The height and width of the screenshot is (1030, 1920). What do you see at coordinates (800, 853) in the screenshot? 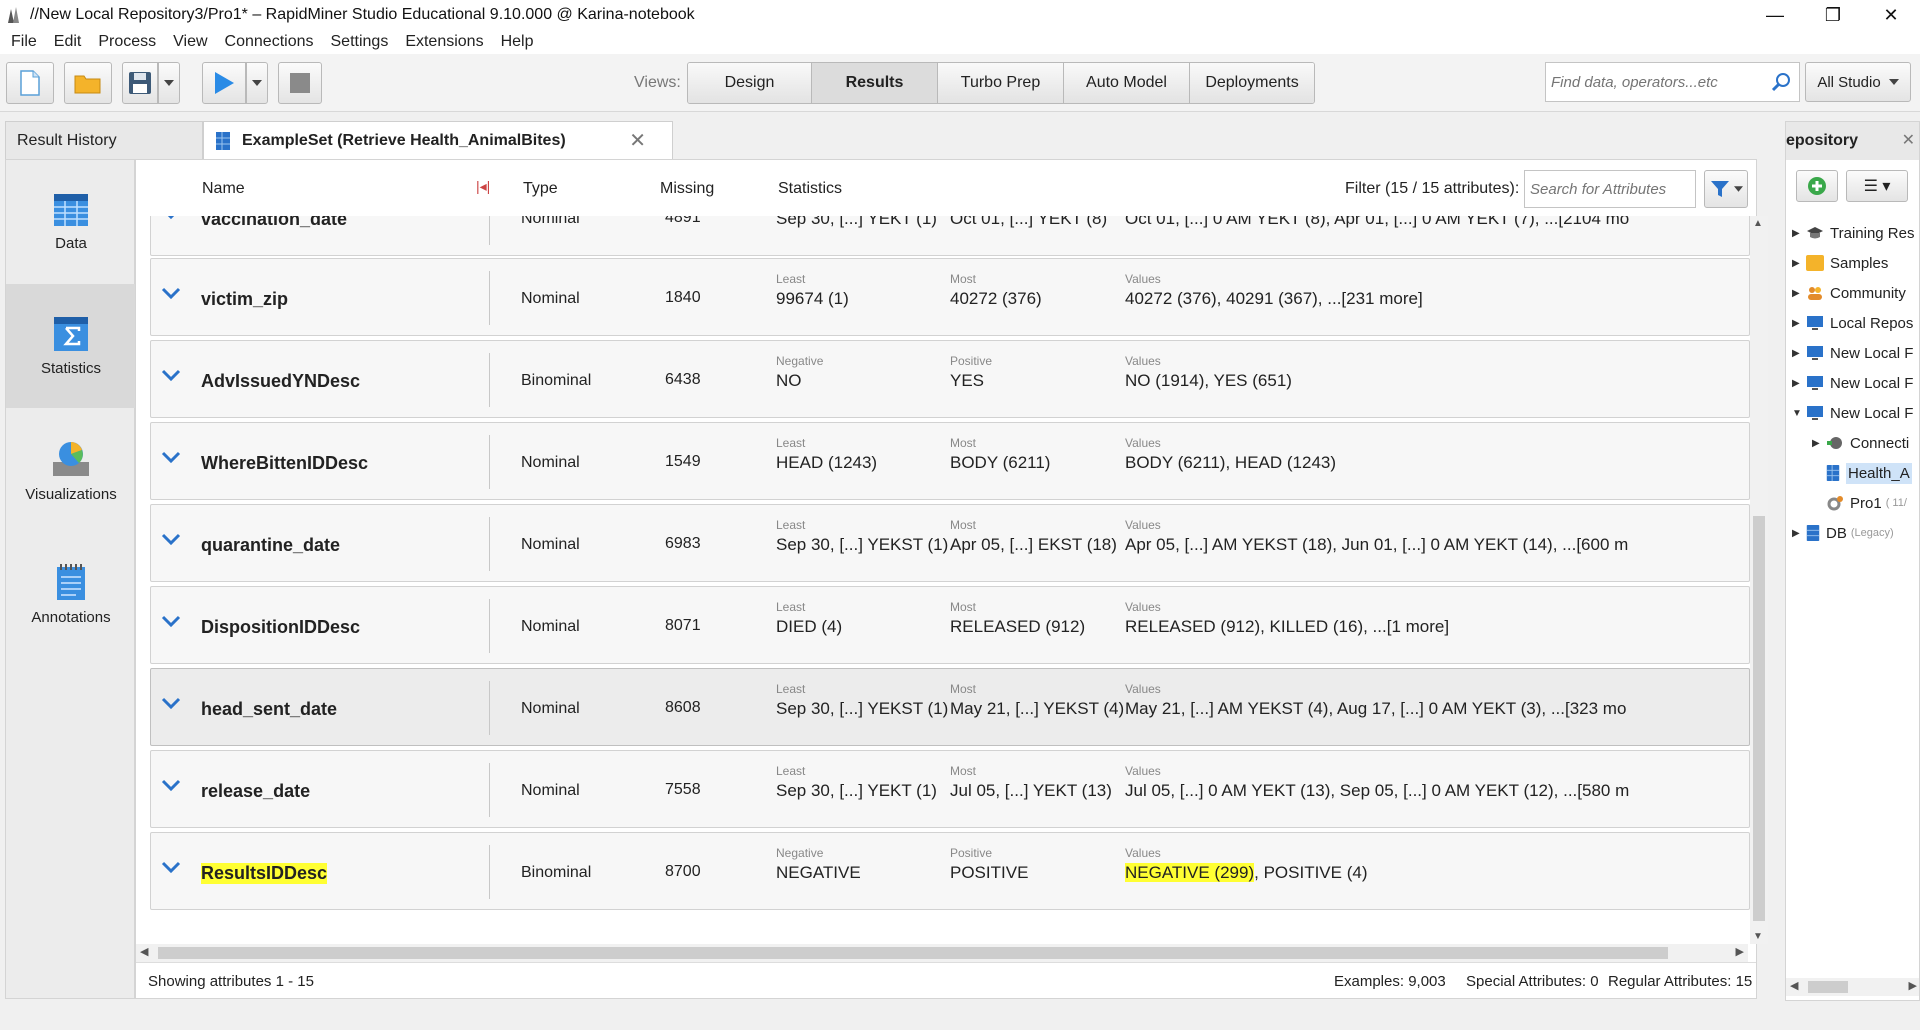
I see `stat-negative-caption: Negative` at bounding box center [800, 853].